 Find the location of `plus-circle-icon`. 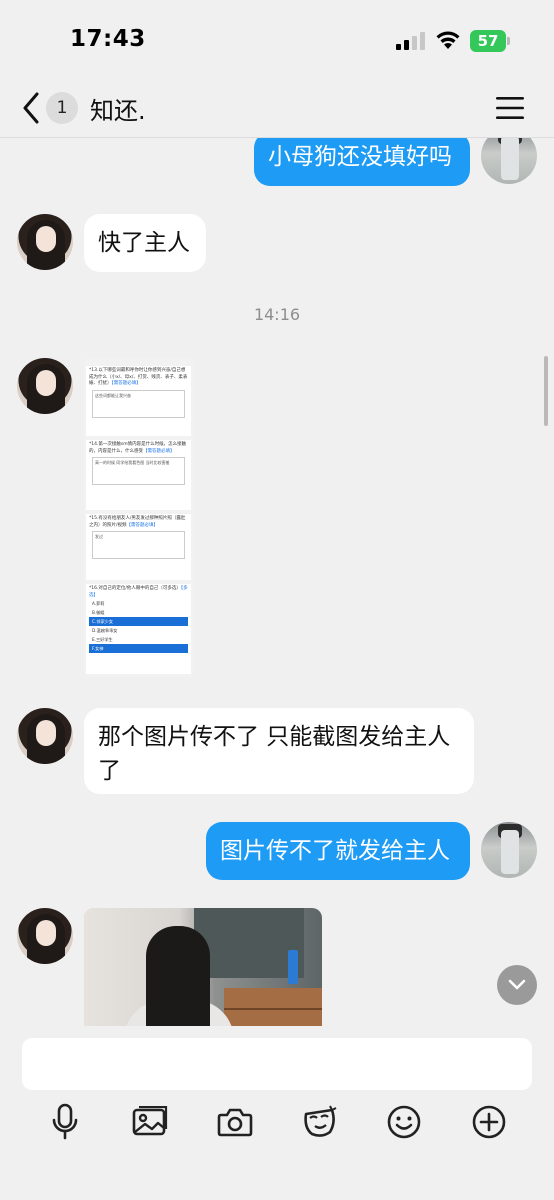

plus-circle-icon is located at coordinates (489, 1122).